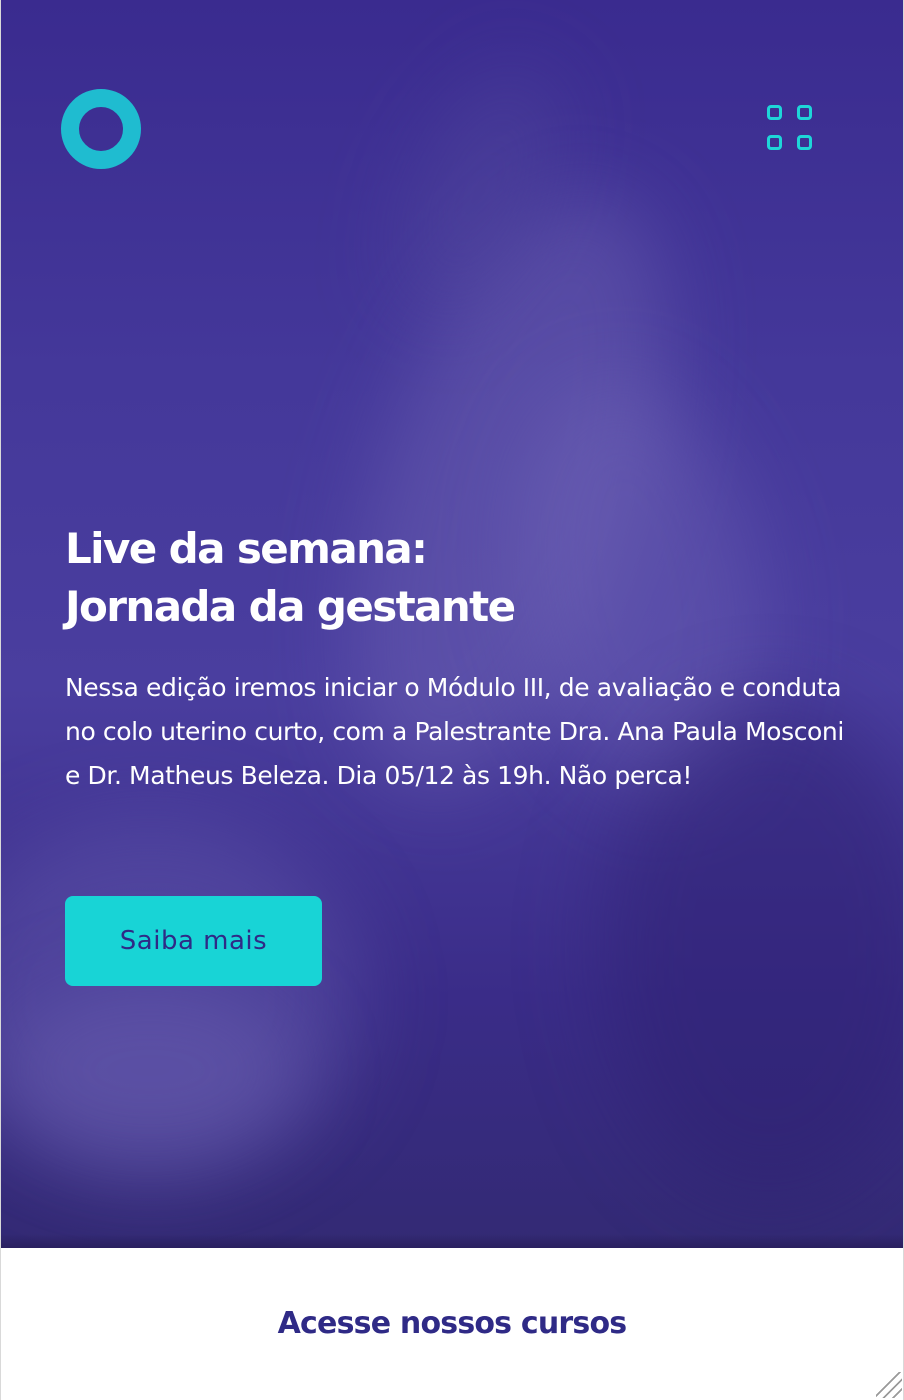  Describe the element at coordinates (193, 941) in the screenshot. I see `saiba-mais-button: Saiba mais` at that location.